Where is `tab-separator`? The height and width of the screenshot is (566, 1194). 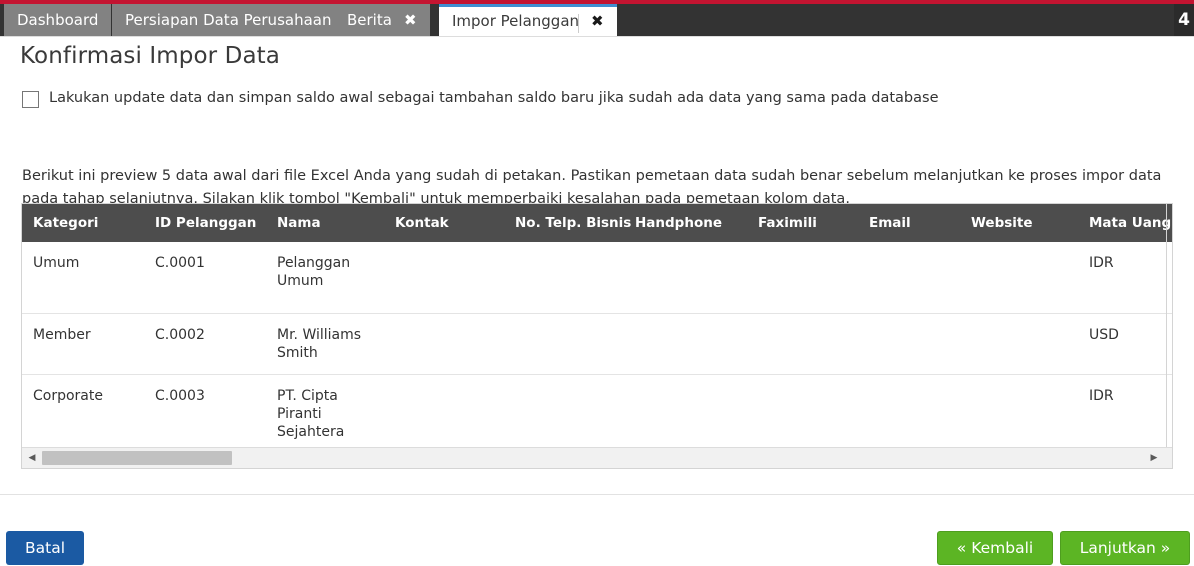 tab-separator is located at coordinates (578, 23).